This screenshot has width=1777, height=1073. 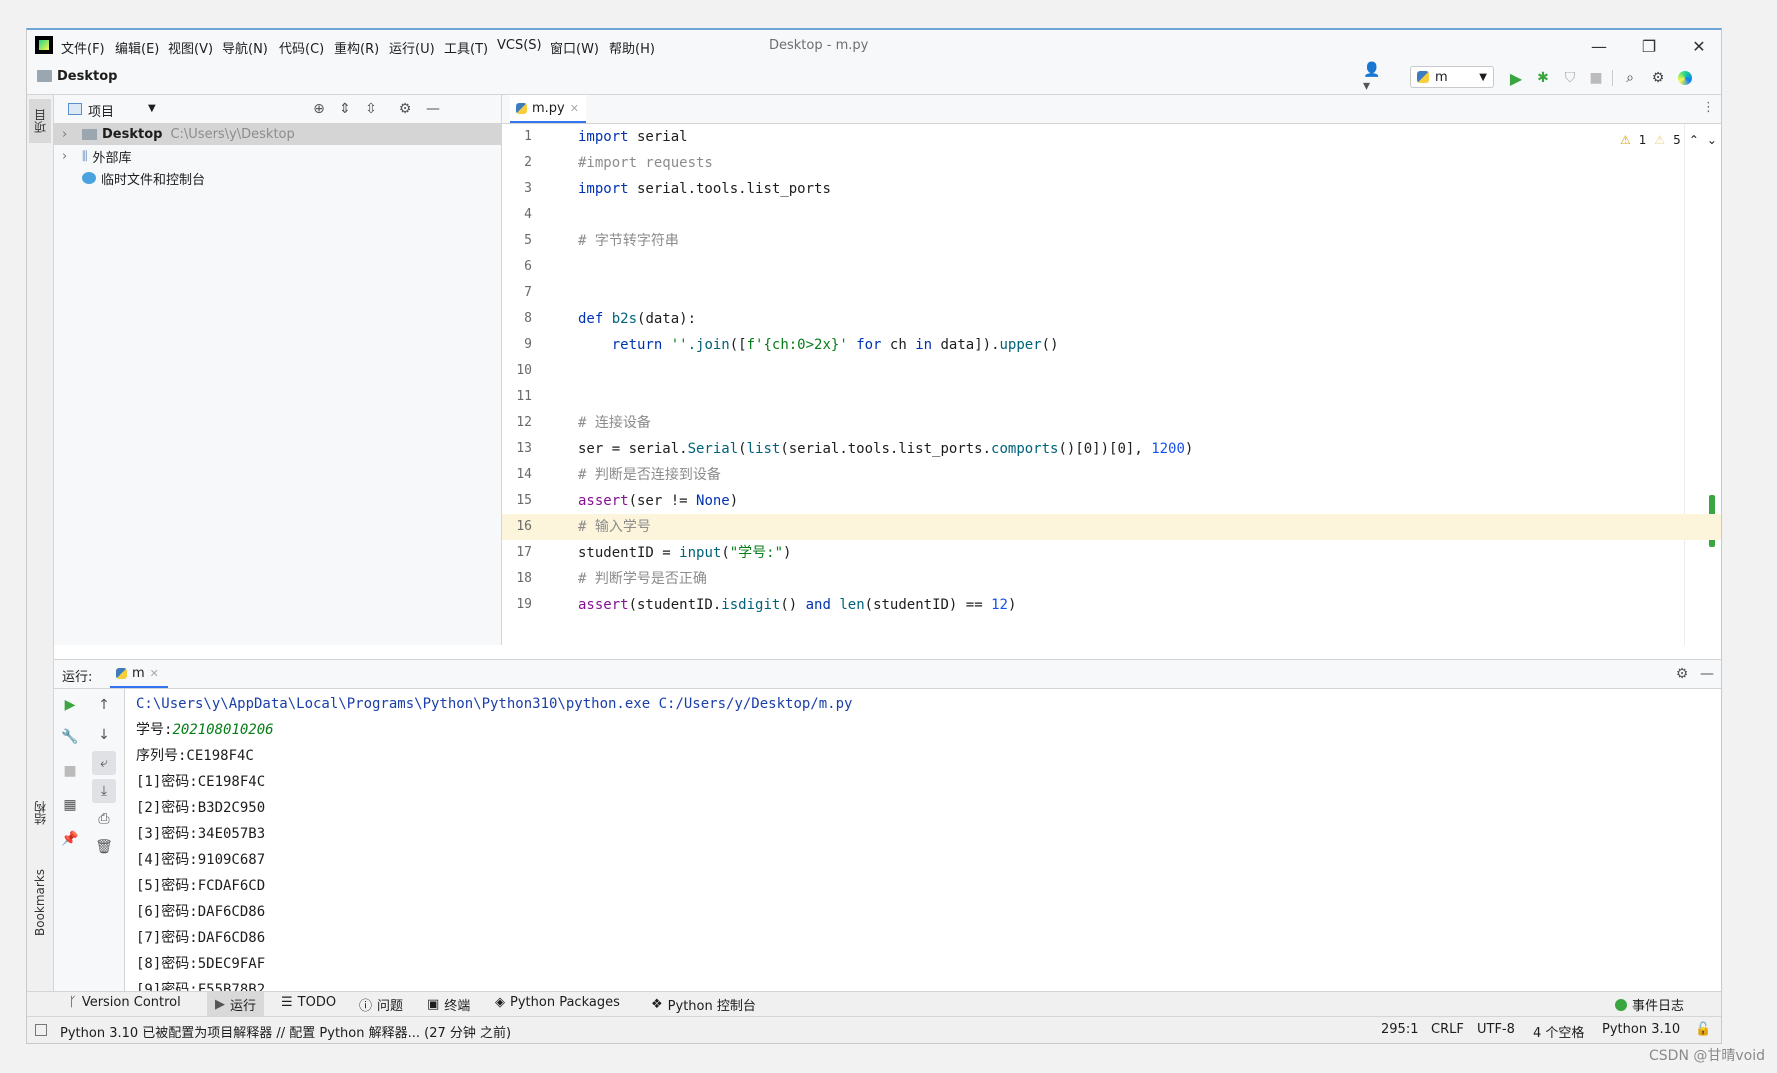 I want to click on code-line: 5 # 字节转字符串, so click(x=1111, y=241).